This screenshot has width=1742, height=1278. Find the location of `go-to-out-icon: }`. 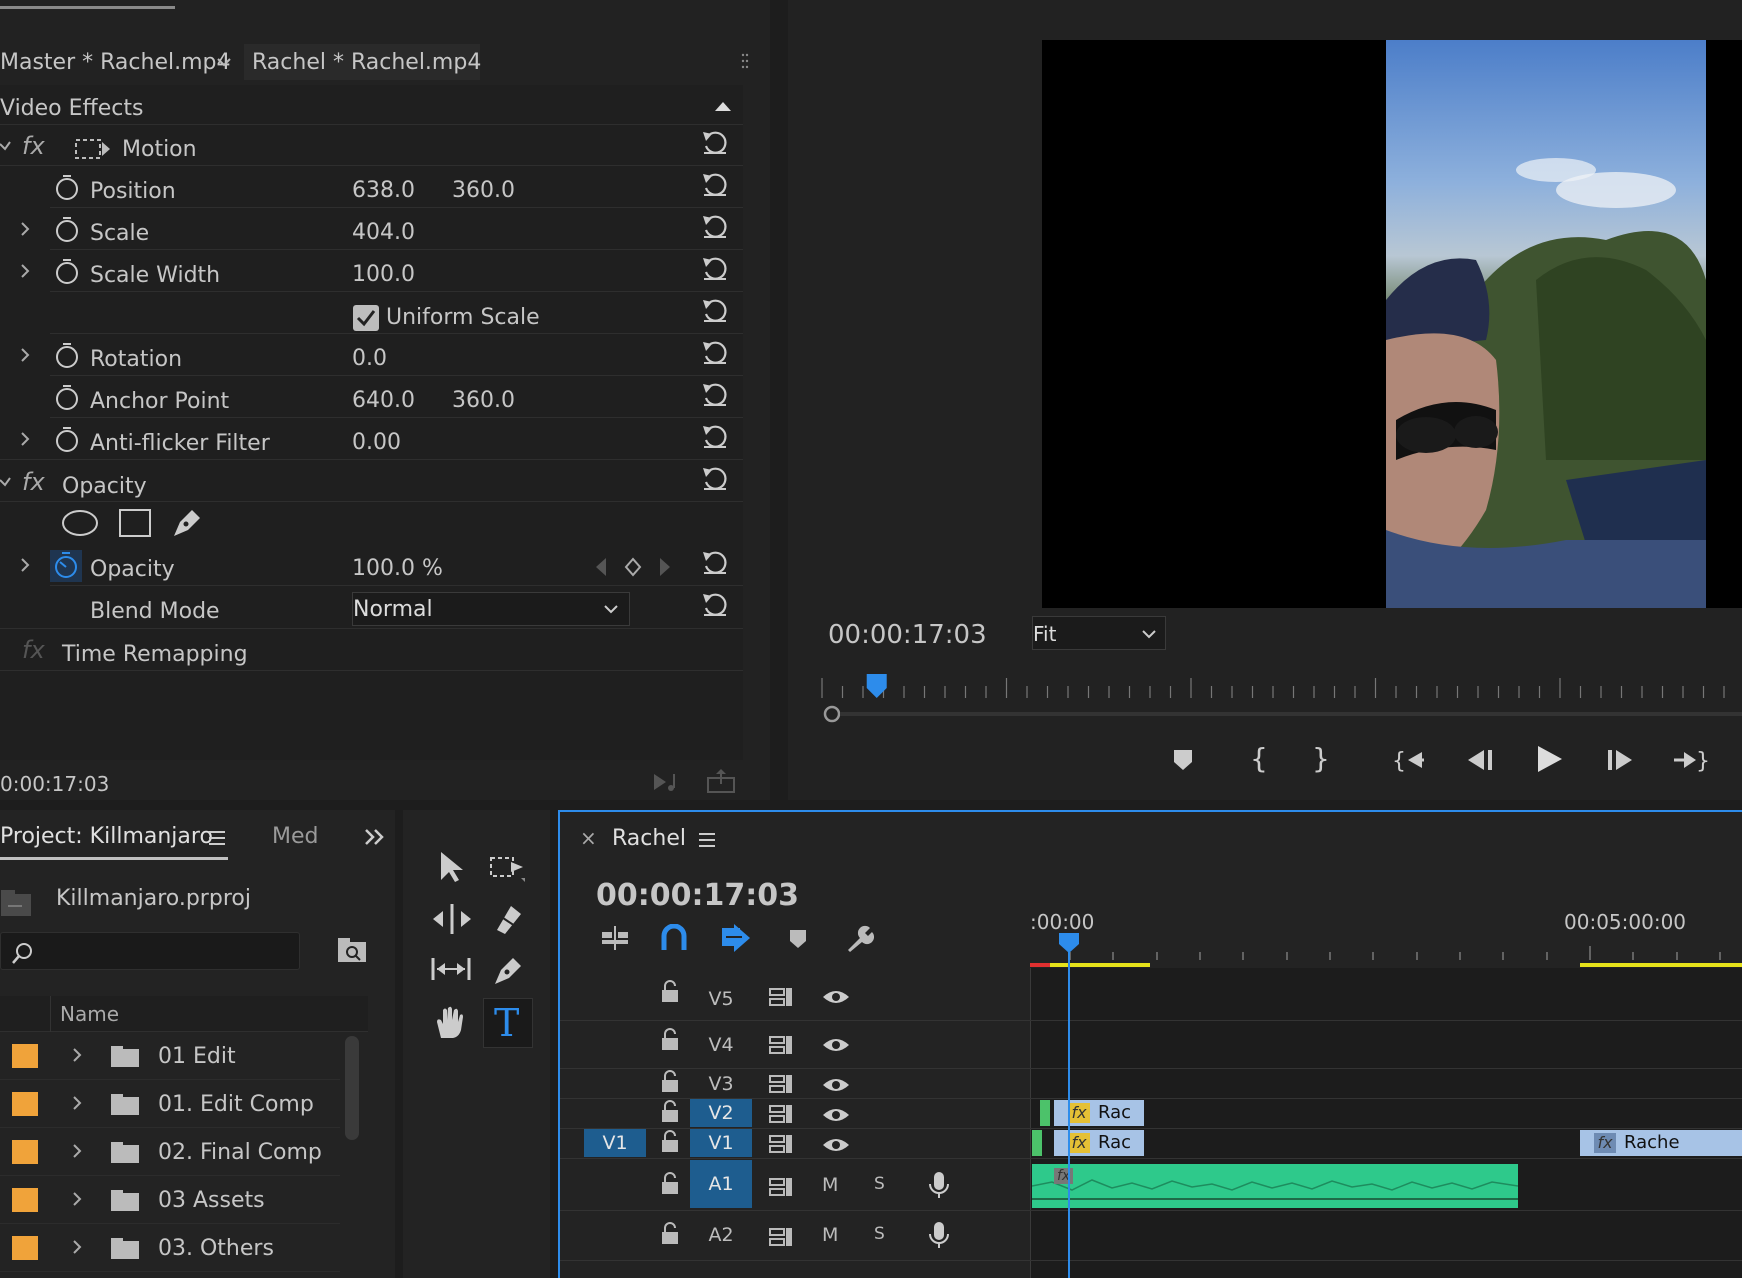

go-to-out-icon: } is located at coordinates (1690, 760).